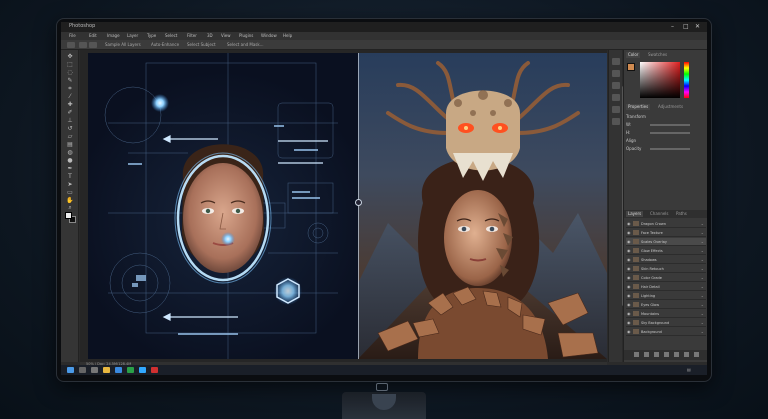 This screenshot has height=419, width=768. Describe the element at coordinates (70, 208) in the screenshot. I see `zoom-tool-icon: ⌕` at that location.